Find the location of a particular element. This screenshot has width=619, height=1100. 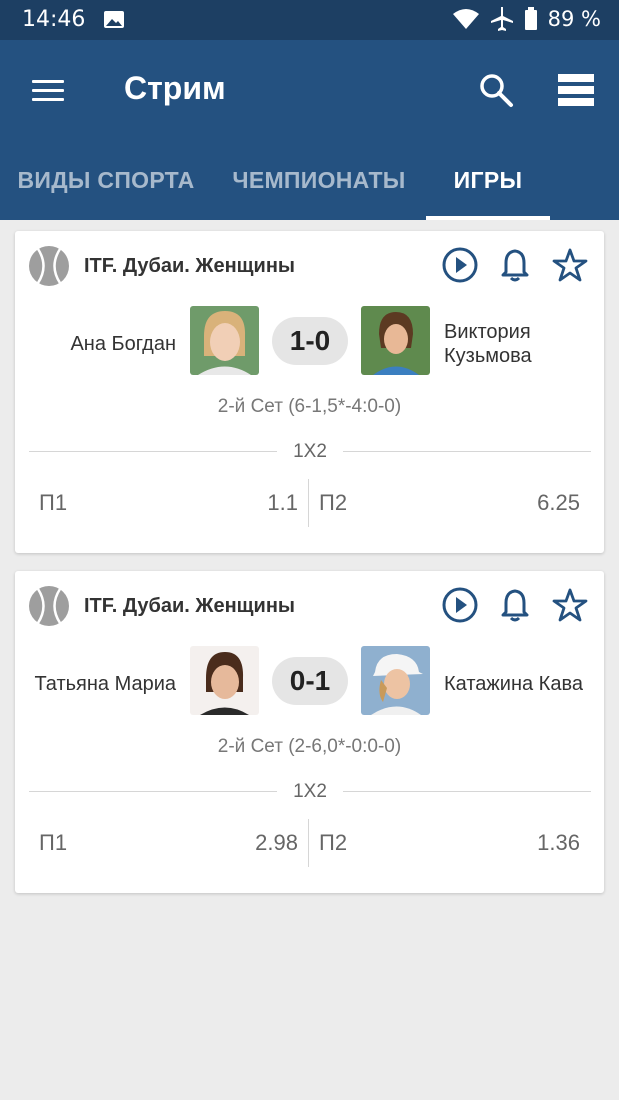

player1-name: Татьяна Мариа is located at coordinates (105, 684).